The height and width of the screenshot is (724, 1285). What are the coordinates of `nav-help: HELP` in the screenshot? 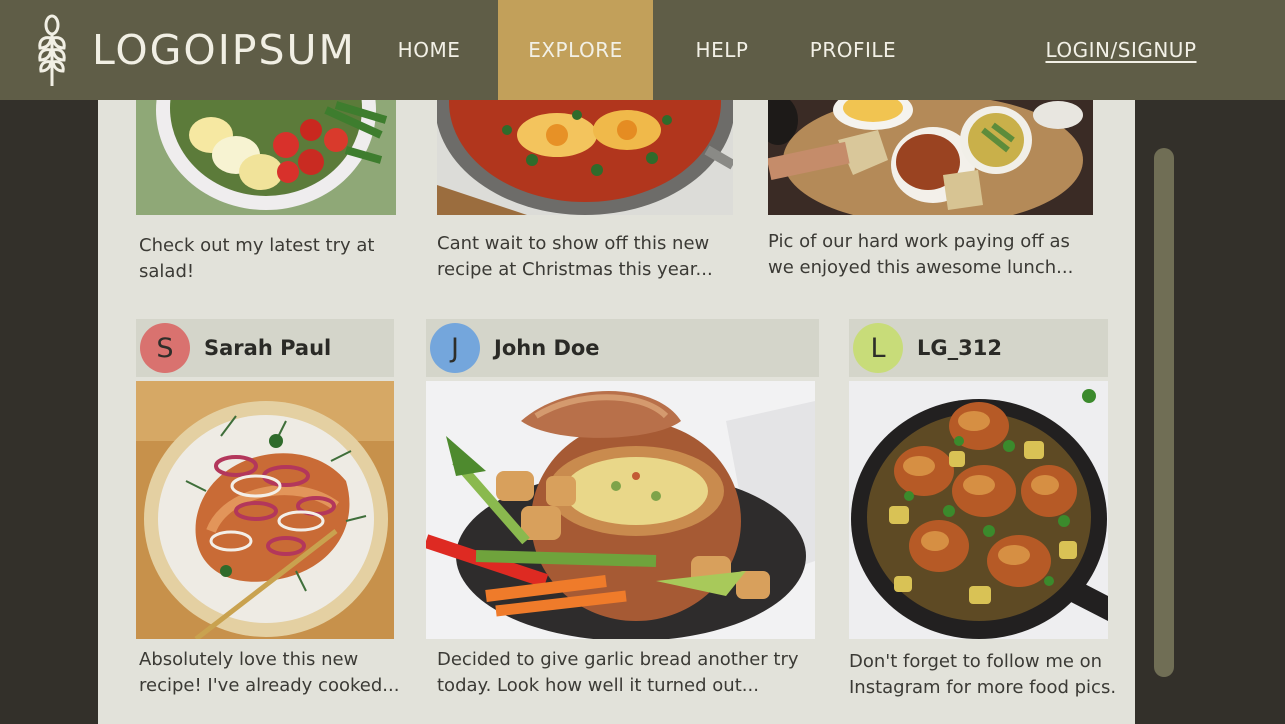 It's located at (722, 50).